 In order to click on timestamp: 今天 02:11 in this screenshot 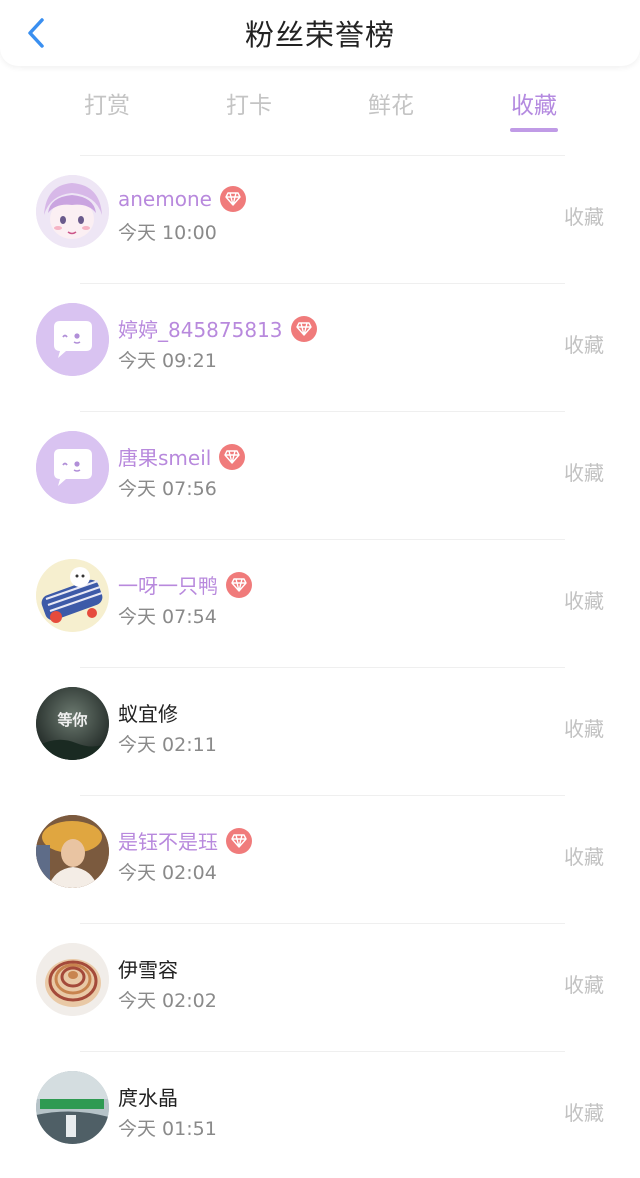, I will do `click(167, 745)`.